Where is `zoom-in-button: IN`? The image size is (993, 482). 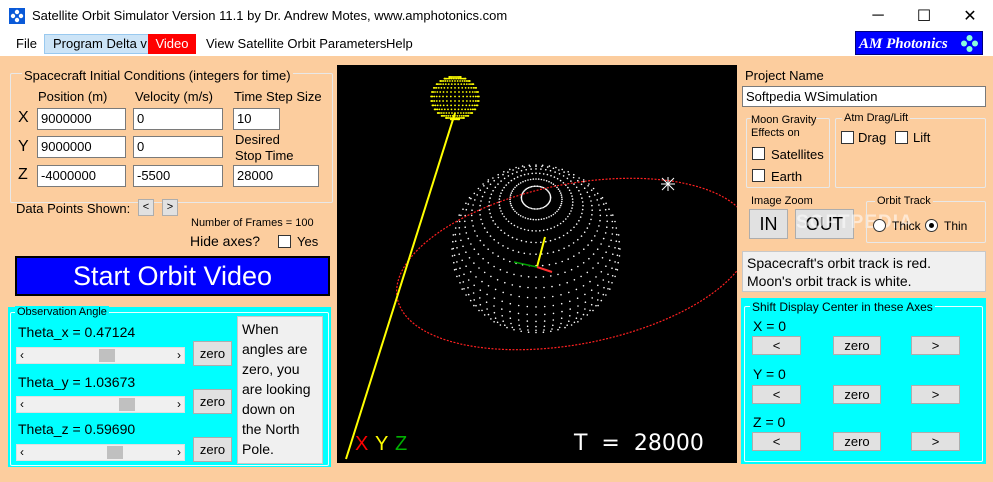
zoom-in-button: IN is located at coordinates (768, 224).